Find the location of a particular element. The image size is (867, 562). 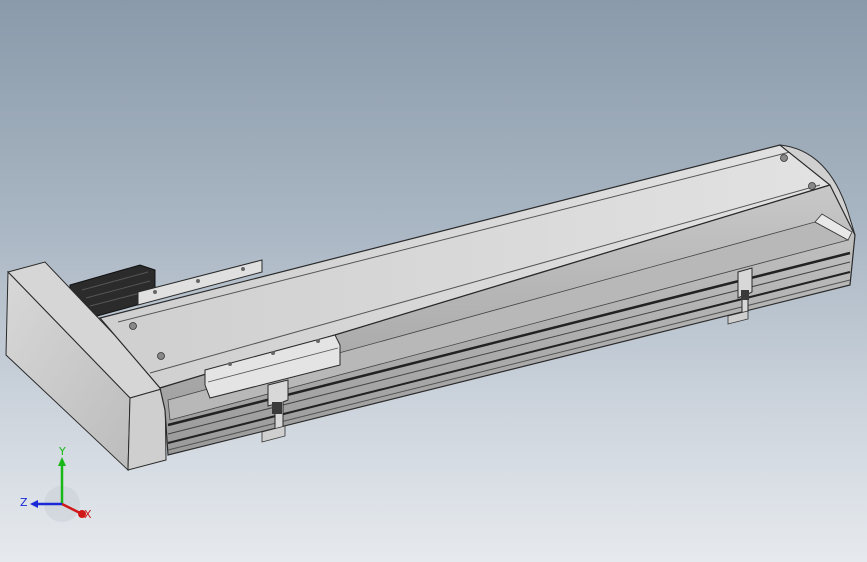

y-axis-arrow-icon is located at coordinates (62, 461).